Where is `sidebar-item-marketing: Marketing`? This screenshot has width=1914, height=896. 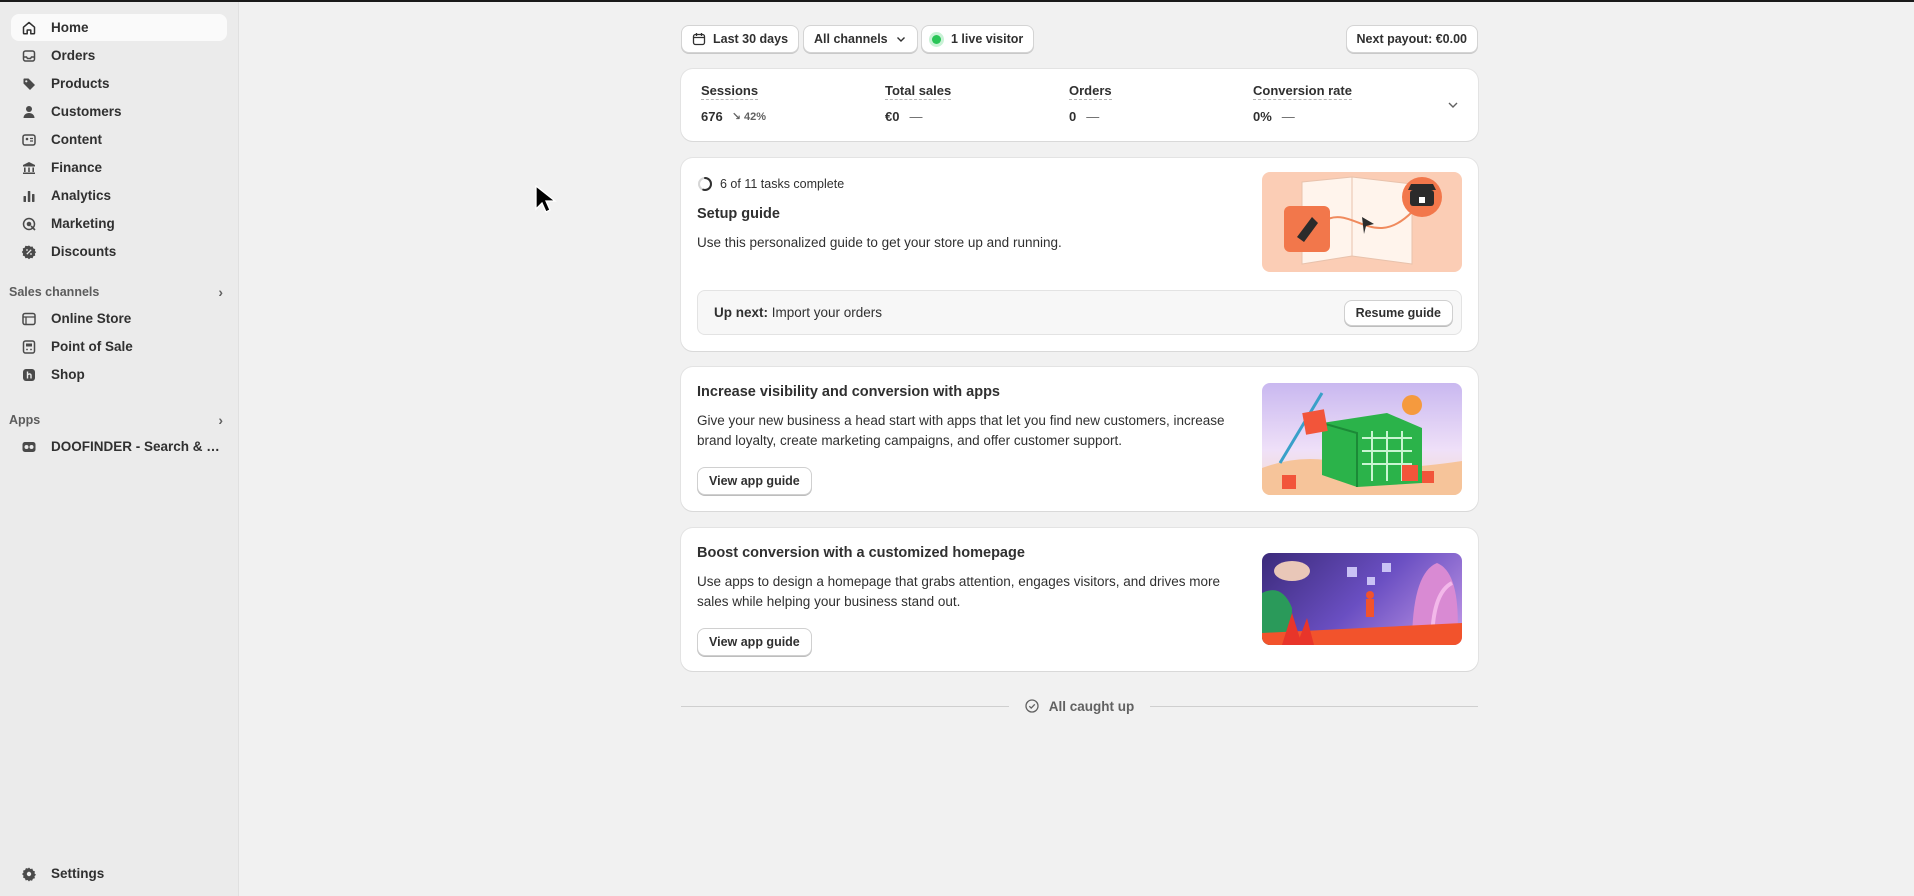
sidebar-item-marketing: Marketing is located at coordinates (119, 223).